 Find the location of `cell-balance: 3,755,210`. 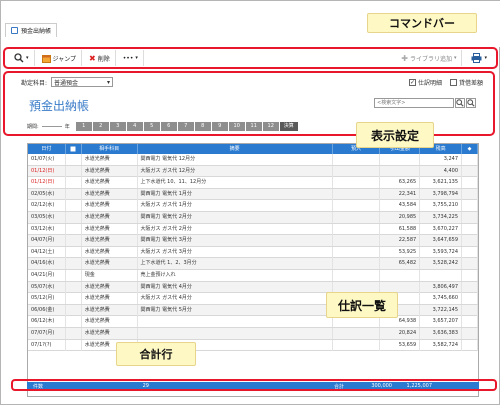

cell-balance: 3,755,210 is located at coordinates (441, 206).